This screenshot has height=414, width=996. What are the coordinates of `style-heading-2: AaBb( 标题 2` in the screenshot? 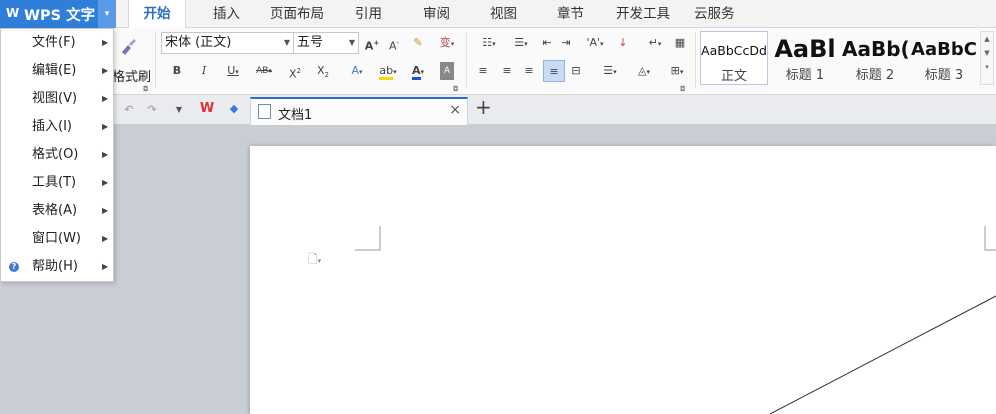 It's located at (875, 58).